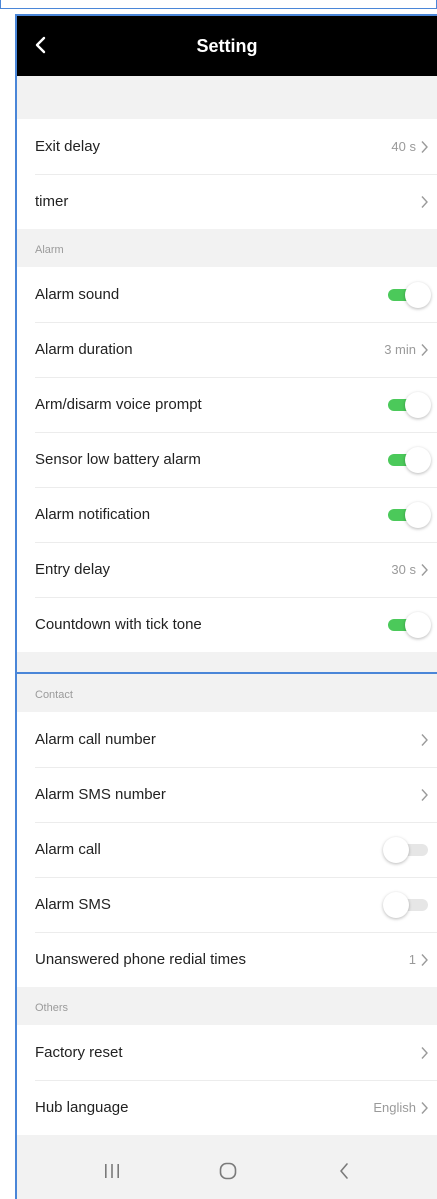 The image size is (437, 1199). I want to click on top-frame-strip, so click(218, 4).